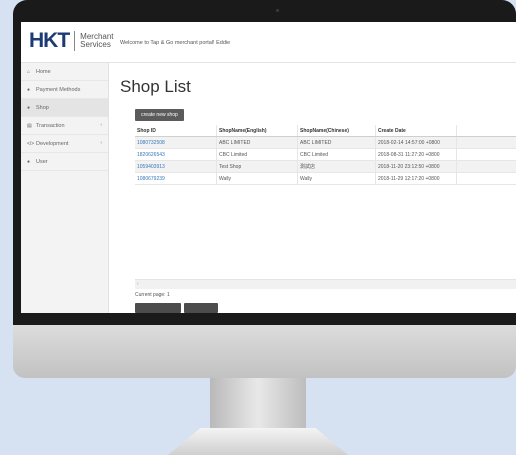  Describe the element at coordinates (257, 130) in the screenshot. I see `column-header-name-english: ShopName(English)` at that location.